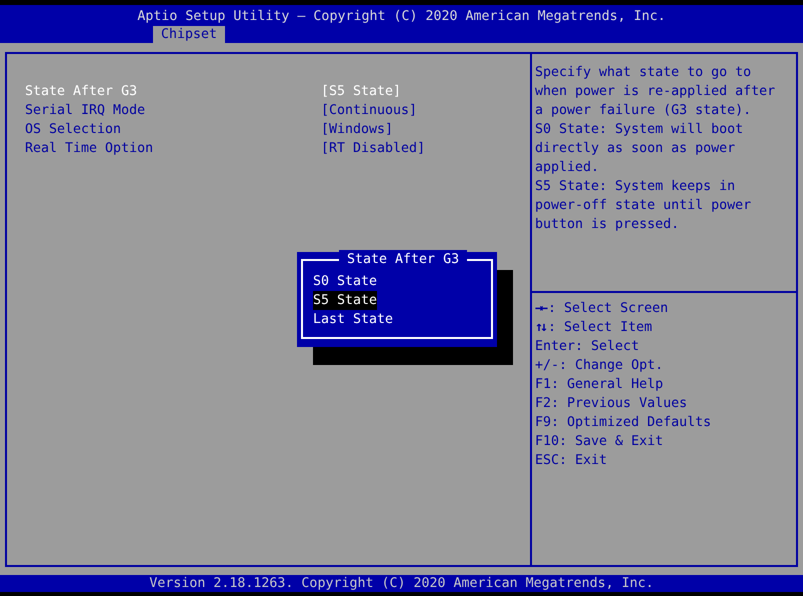  Describe the element at coordinates (599, 442) in the screenshot. I see `key-hint: F10: Save & Exit` at that location.